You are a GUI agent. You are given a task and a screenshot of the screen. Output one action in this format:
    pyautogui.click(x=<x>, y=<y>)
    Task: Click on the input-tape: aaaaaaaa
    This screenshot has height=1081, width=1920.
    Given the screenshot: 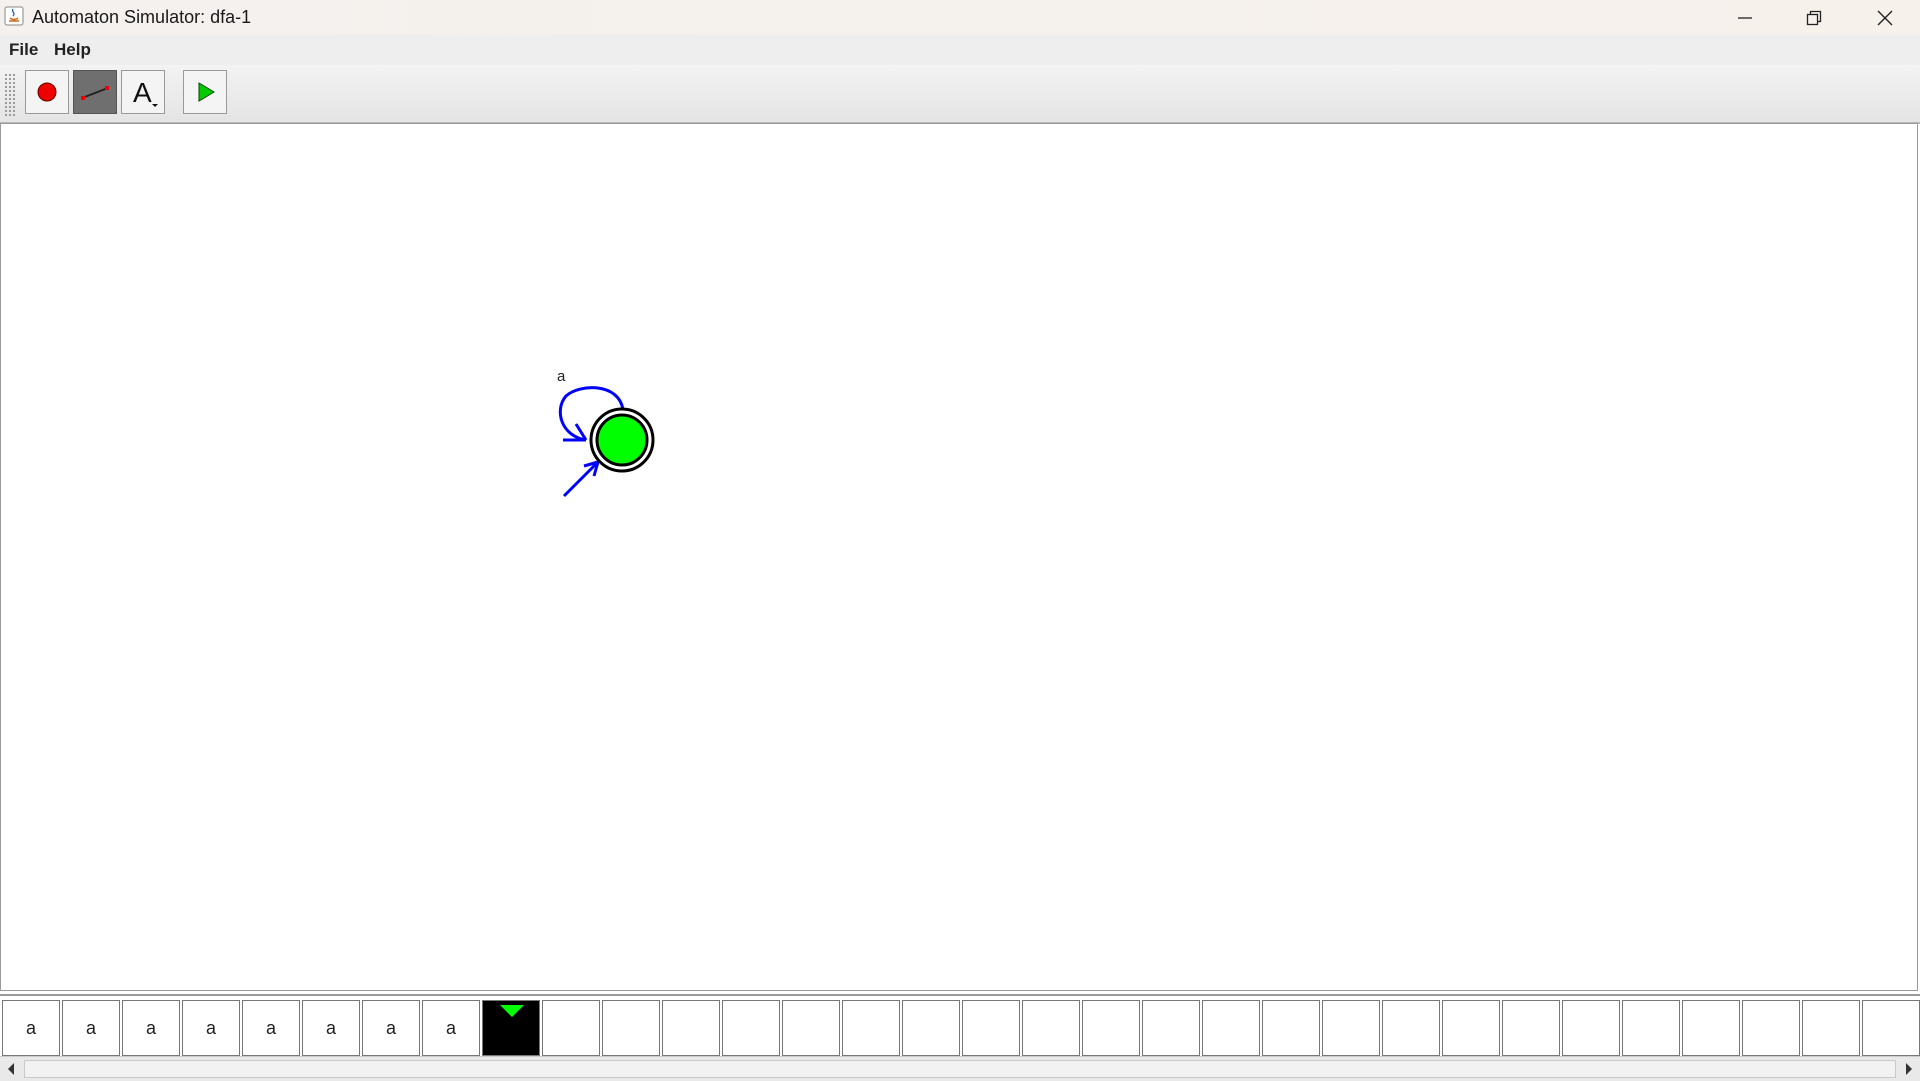 What is the action you would take?
    pyautogui.click(x=960, y=1026)
    